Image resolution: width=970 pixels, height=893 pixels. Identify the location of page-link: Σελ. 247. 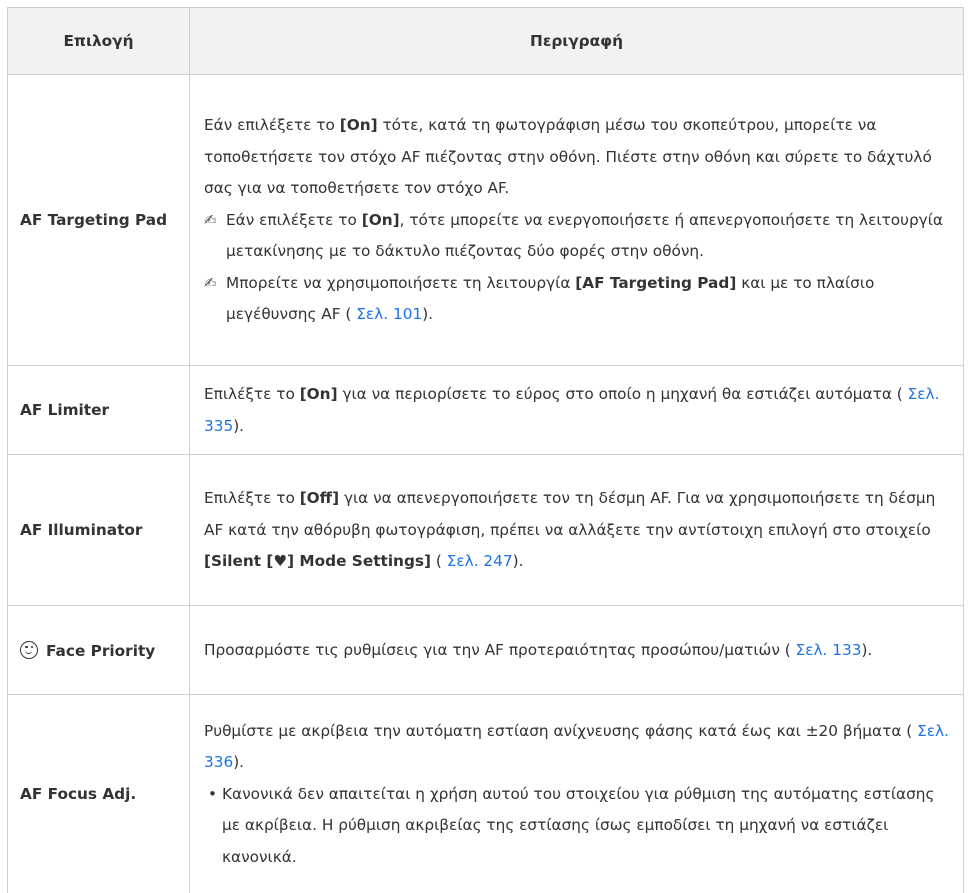
(477, 561).